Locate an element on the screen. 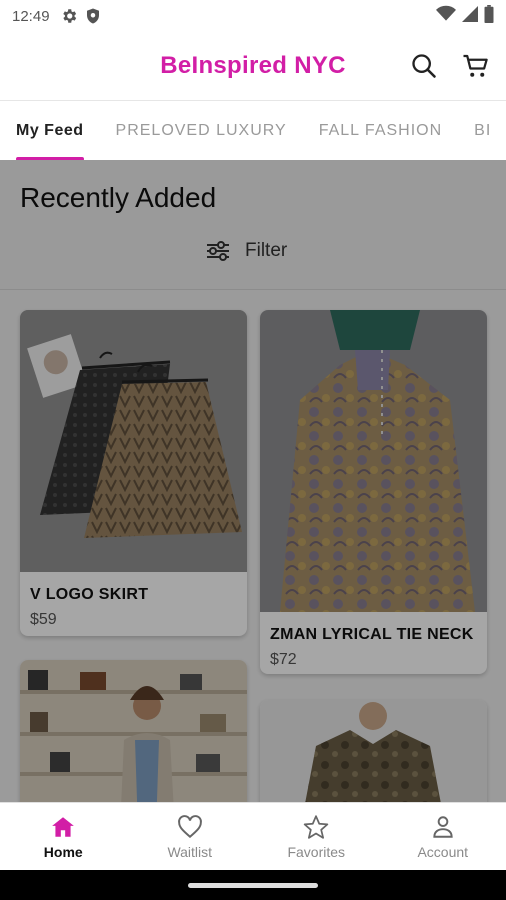 Image resolution: width=506 pixels, height=900 pixels. filter-sliders-icon is located at coordinates (218, 251).